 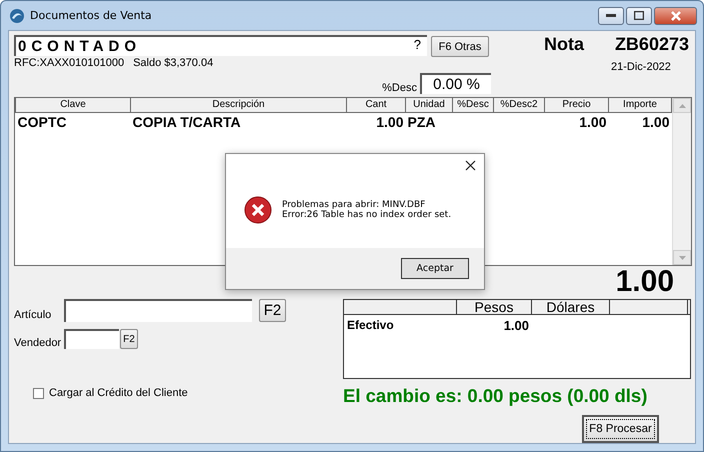 I want to click on seller-field, so click(x=91, y=339).